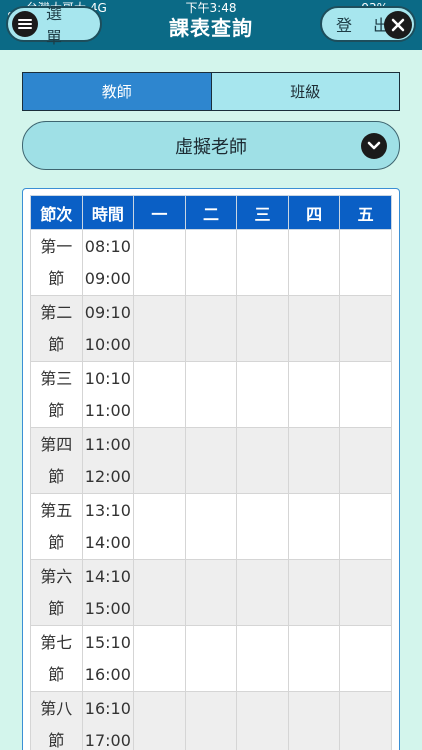 The width and height of the screenshot is (422, 750). Describe the element at coordinates (398, 25) in the screenshot. I see `close-icon` at that location.